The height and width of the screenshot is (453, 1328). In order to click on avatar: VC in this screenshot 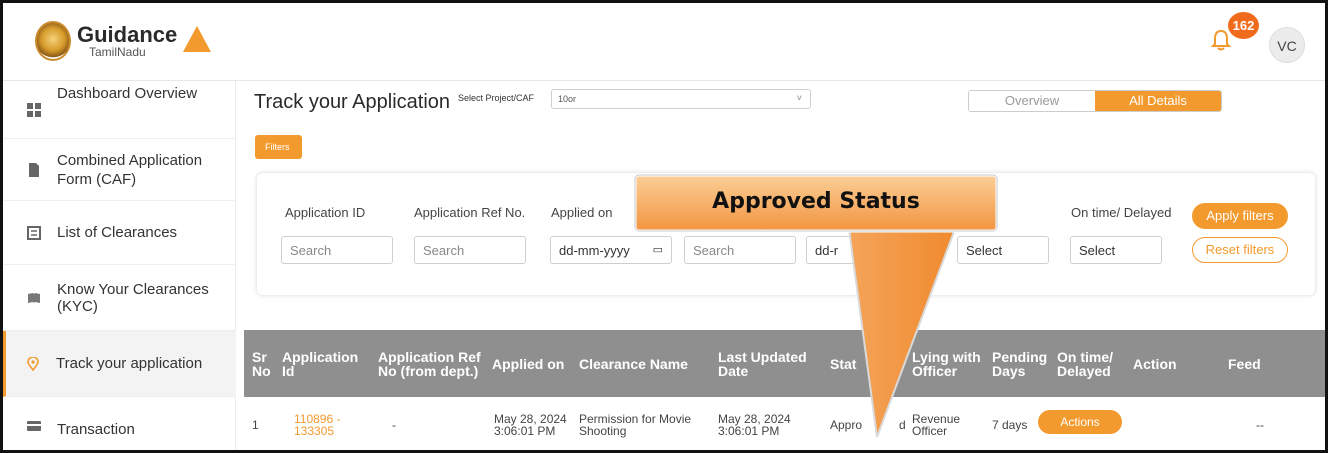, I will do `click(1287, 45)`.